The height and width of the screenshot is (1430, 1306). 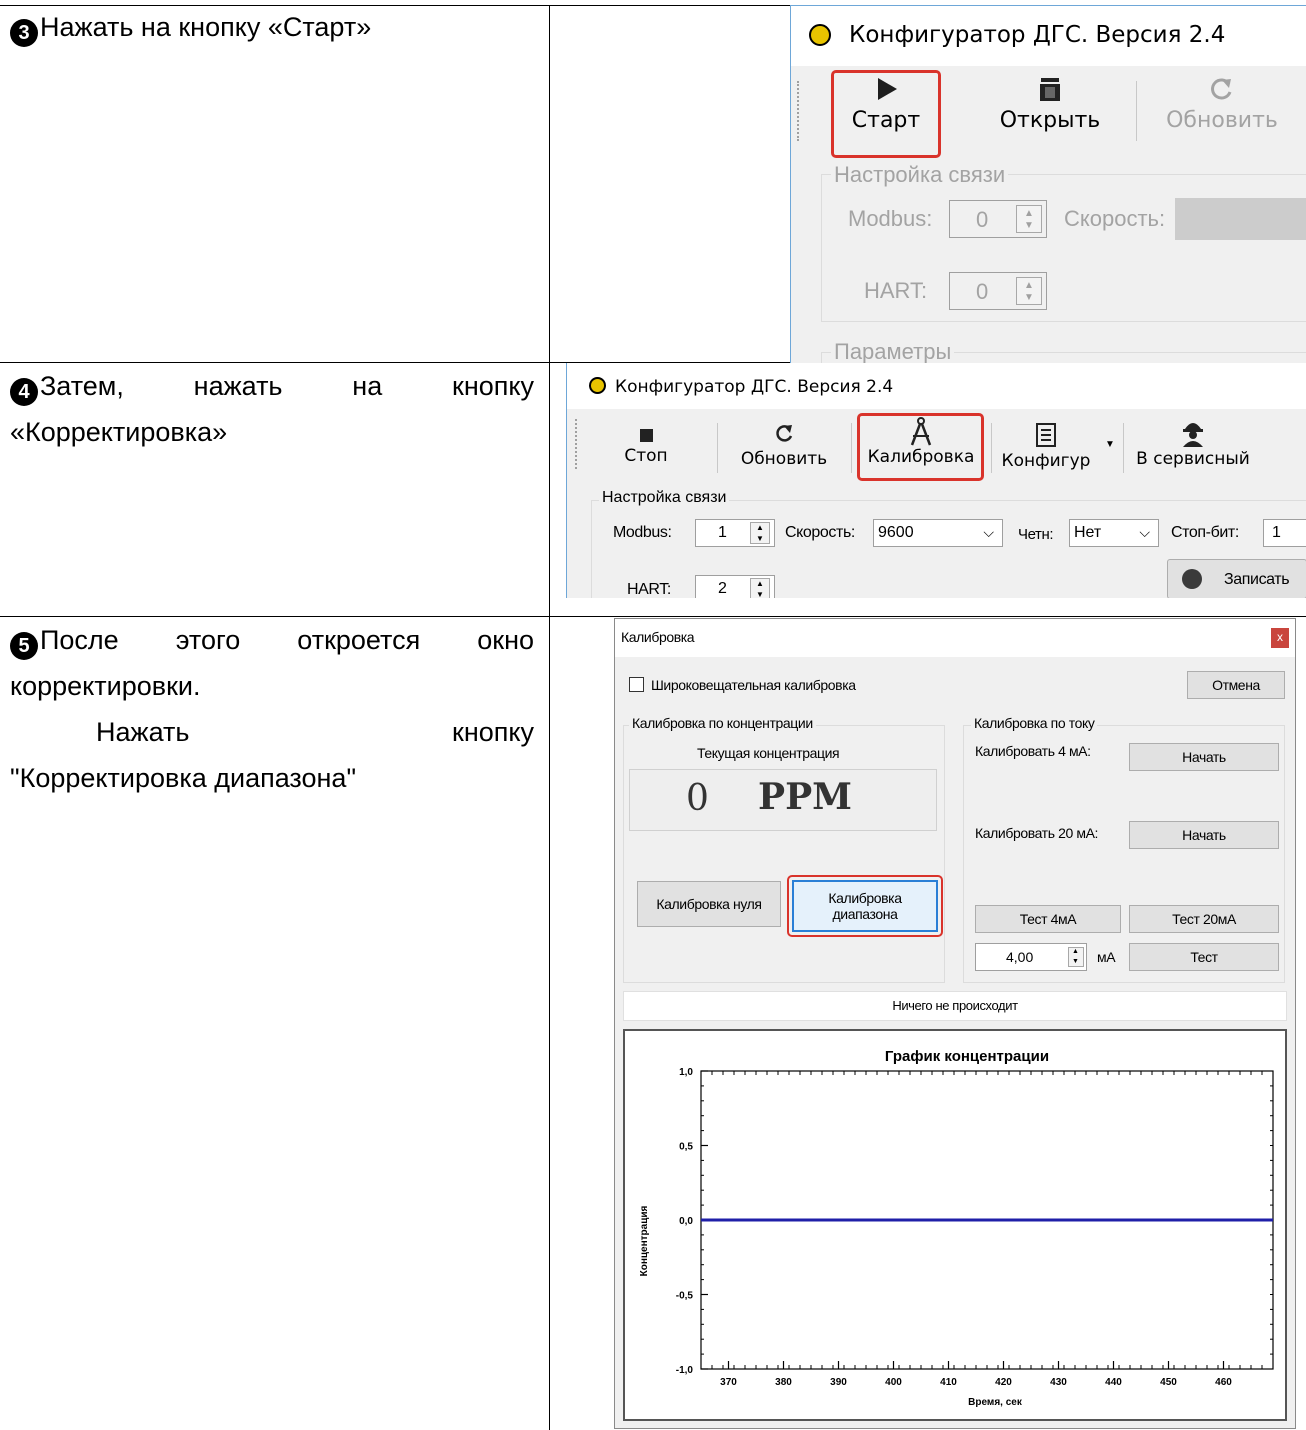 I want to click on start-button-label: Старт, so click(x=886, y=120).